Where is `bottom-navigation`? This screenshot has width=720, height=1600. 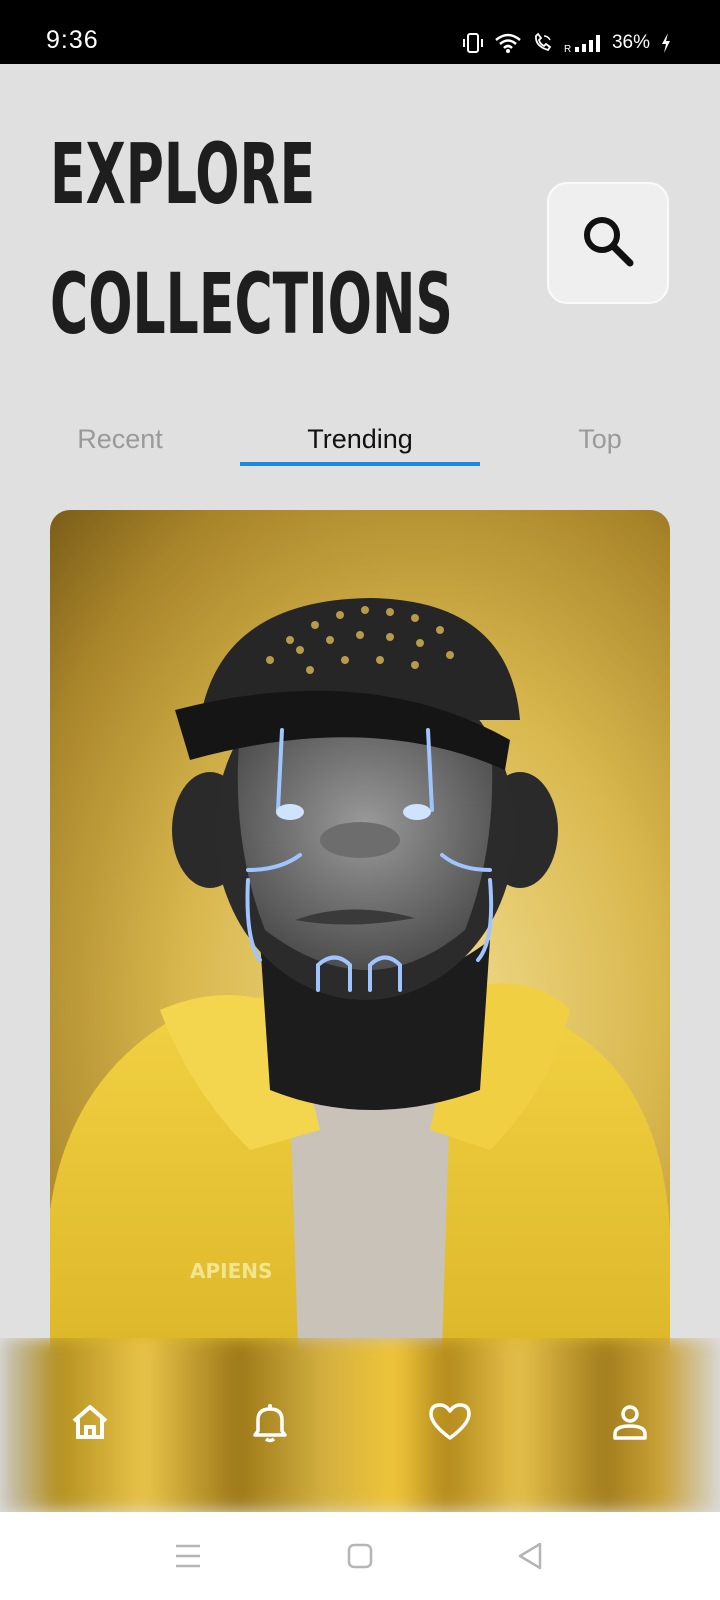 bottom-navigation is located at coordinates (360, 1425).